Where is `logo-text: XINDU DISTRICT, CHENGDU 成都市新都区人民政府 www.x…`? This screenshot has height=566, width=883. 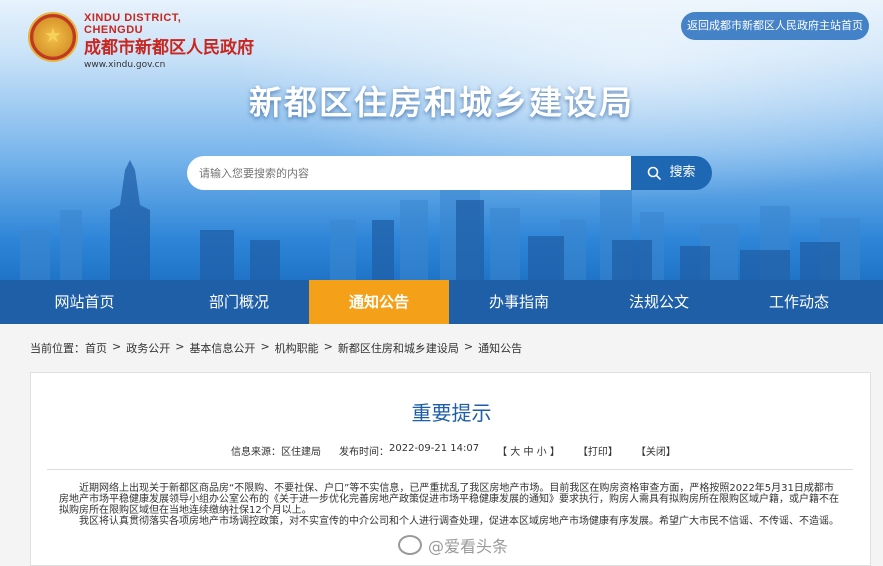 logo-text: XINDU DISTRICT, CHENGDU 成都市新都区人民政府 www.x… is located at coordinates (169, 41).